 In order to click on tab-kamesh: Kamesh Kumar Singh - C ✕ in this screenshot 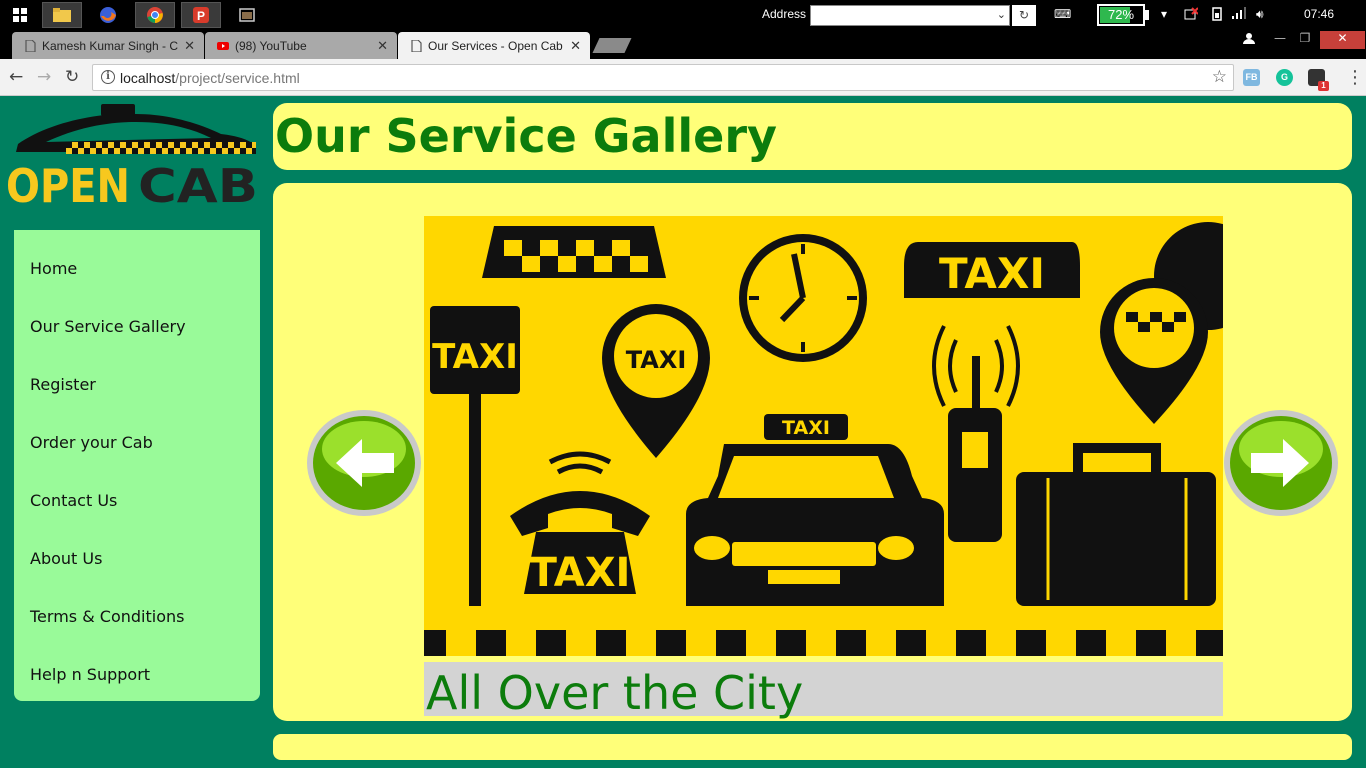, I will do `click(108, 45)`.